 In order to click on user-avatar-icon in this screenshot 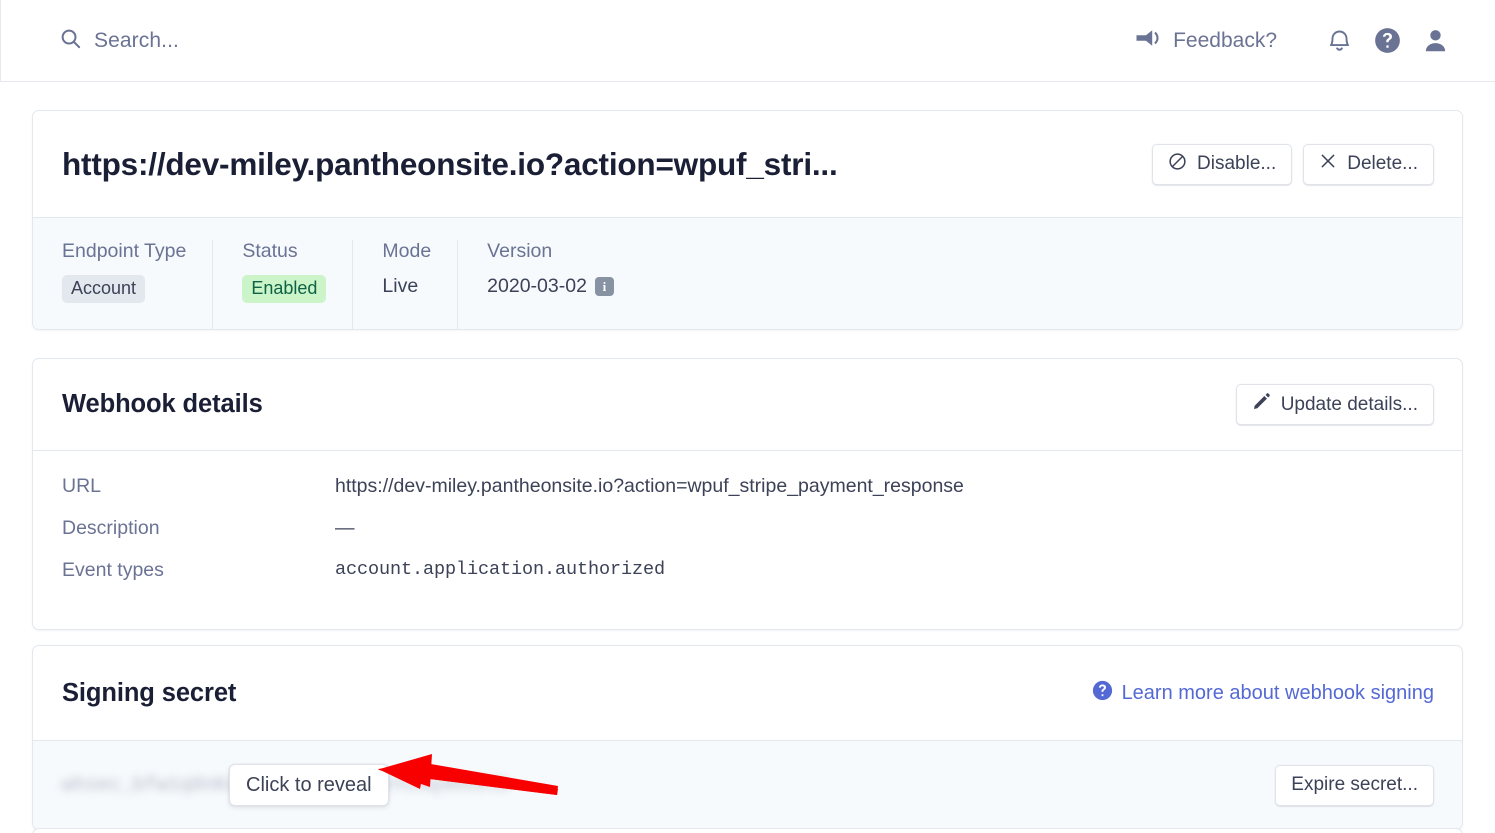, I will do `click(1435, 41)`.